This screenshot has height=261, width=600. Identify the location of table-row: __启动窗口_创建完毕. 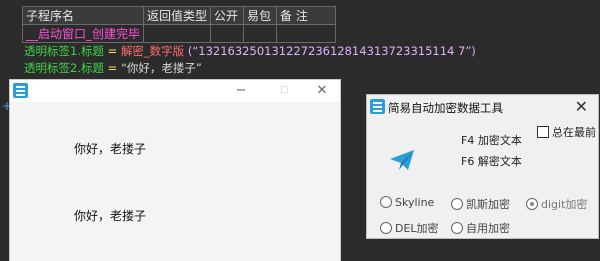
(179, 33).